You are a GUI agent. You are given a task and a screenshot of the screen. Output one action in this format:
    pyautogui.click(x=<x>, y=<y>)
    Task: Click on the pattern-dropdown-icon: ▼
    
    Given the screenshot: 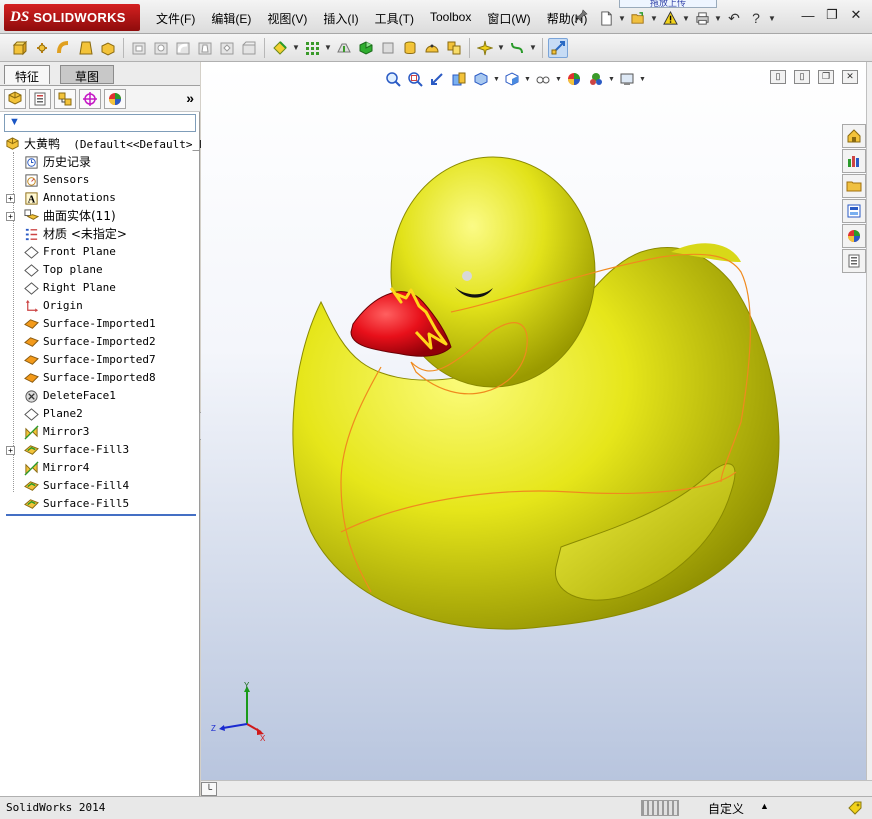 What is the action you would take?
    pyautogui.click(x=328, y=47)
    